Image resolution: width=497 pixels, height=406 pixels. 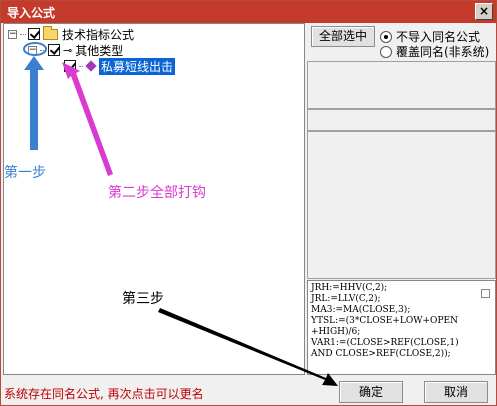 What do you see at coordinates (91, 66) in the screenshot?
I see `formula-diamond-icon` at bounding box center [91, 66].